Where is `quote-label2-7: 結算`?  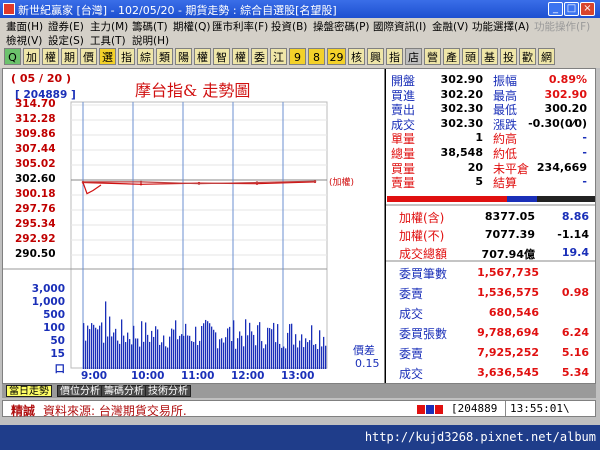
quote-label2-7: 結算 is located at coordinates (505, 183).